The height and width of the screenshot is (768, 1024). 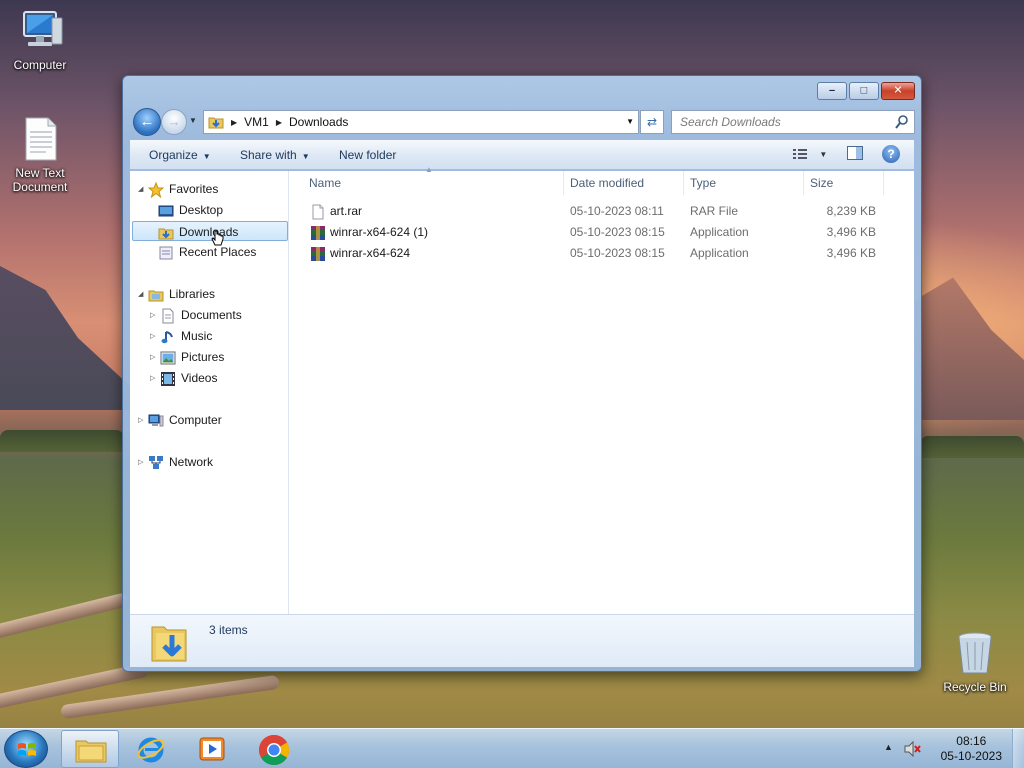 What do you see at coordinates (370, 253) in the screenshot?
I see `file-name: winrar-x64-624` at bounding box center [370, 253].